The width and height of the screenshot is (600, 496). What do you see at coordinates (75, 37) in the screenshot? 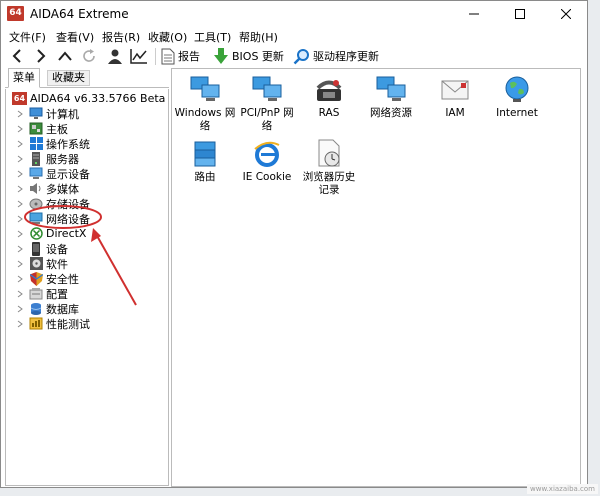
I see `menu-view: 查看(V)` at bounding box center [75, 37].